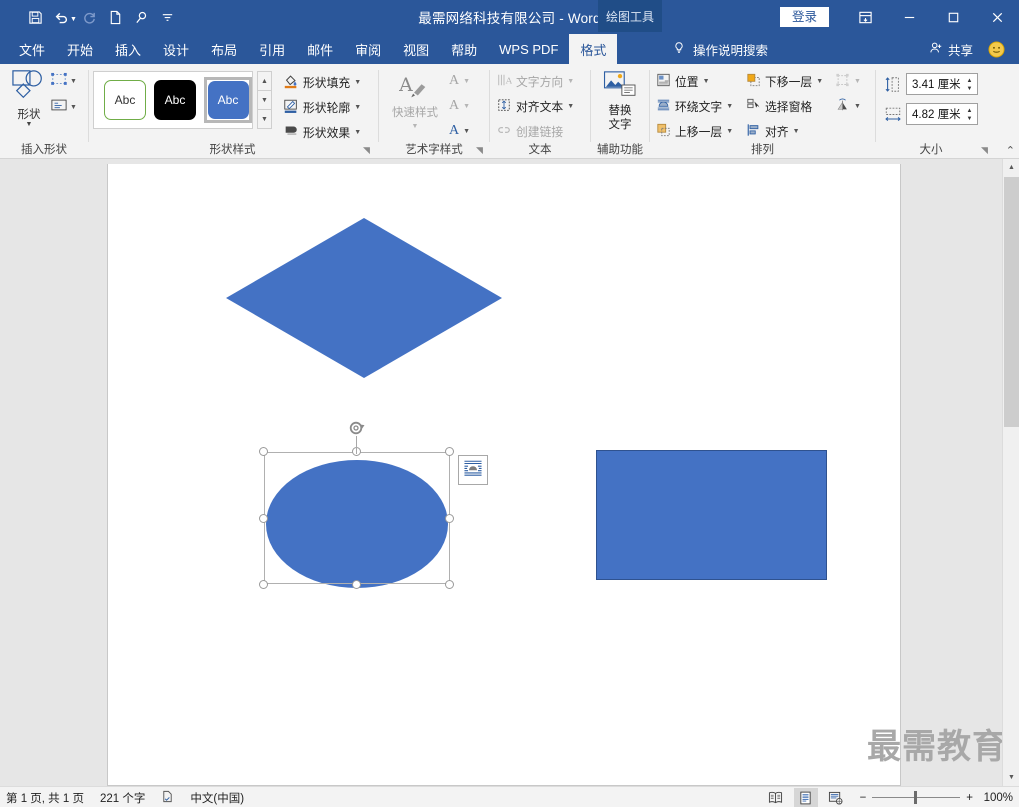 The image size is (1019, 807). Describe the element at coordinates (63, 107) in the screenshot. I see `draw-text-box-button: ▼` at that location.